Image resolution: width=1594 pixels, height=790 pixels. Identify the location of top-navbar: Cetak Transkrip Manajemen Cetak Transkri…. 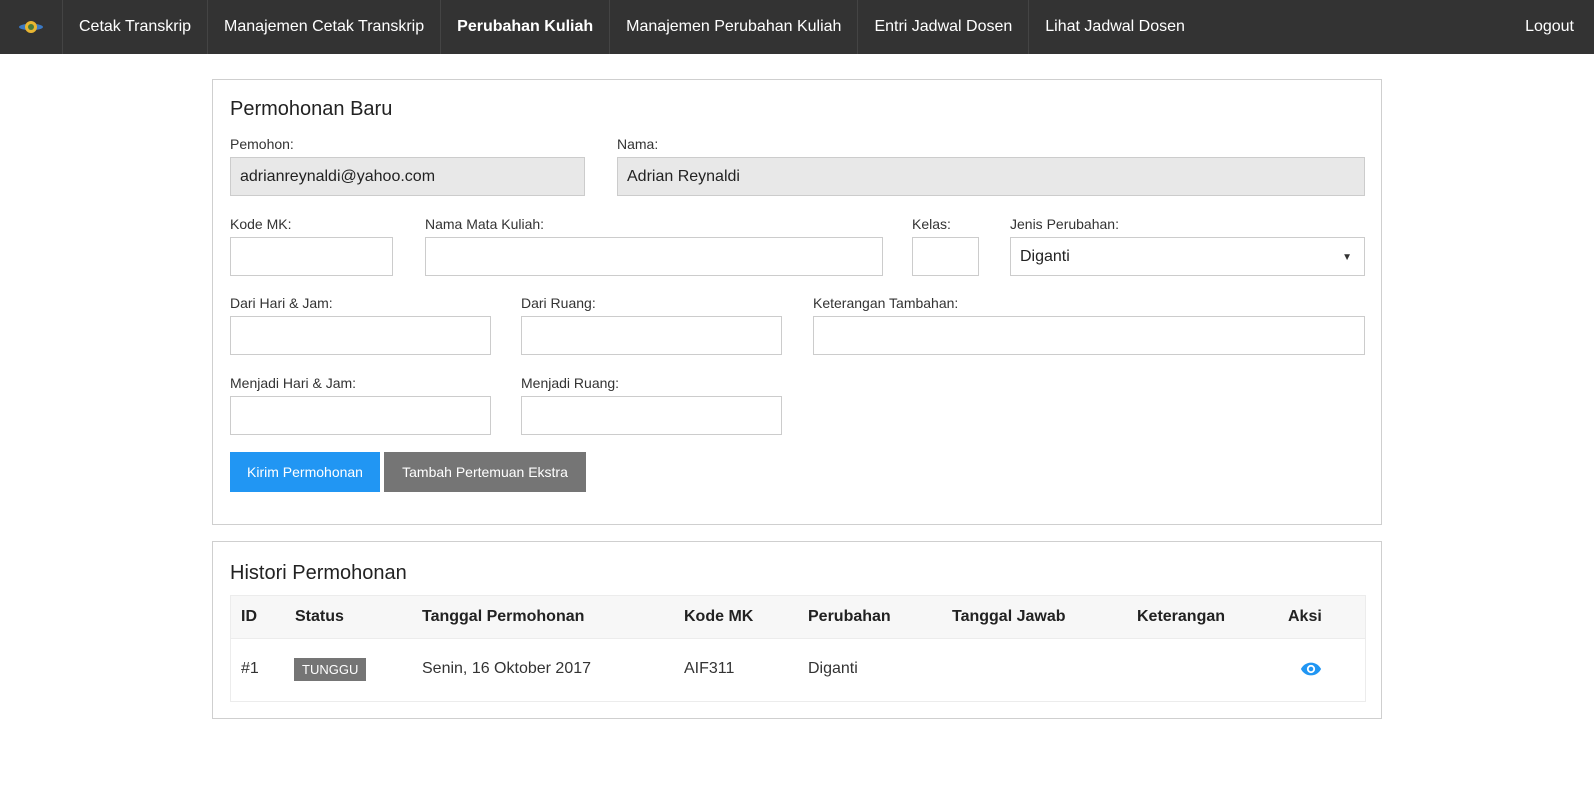
(797, 27).